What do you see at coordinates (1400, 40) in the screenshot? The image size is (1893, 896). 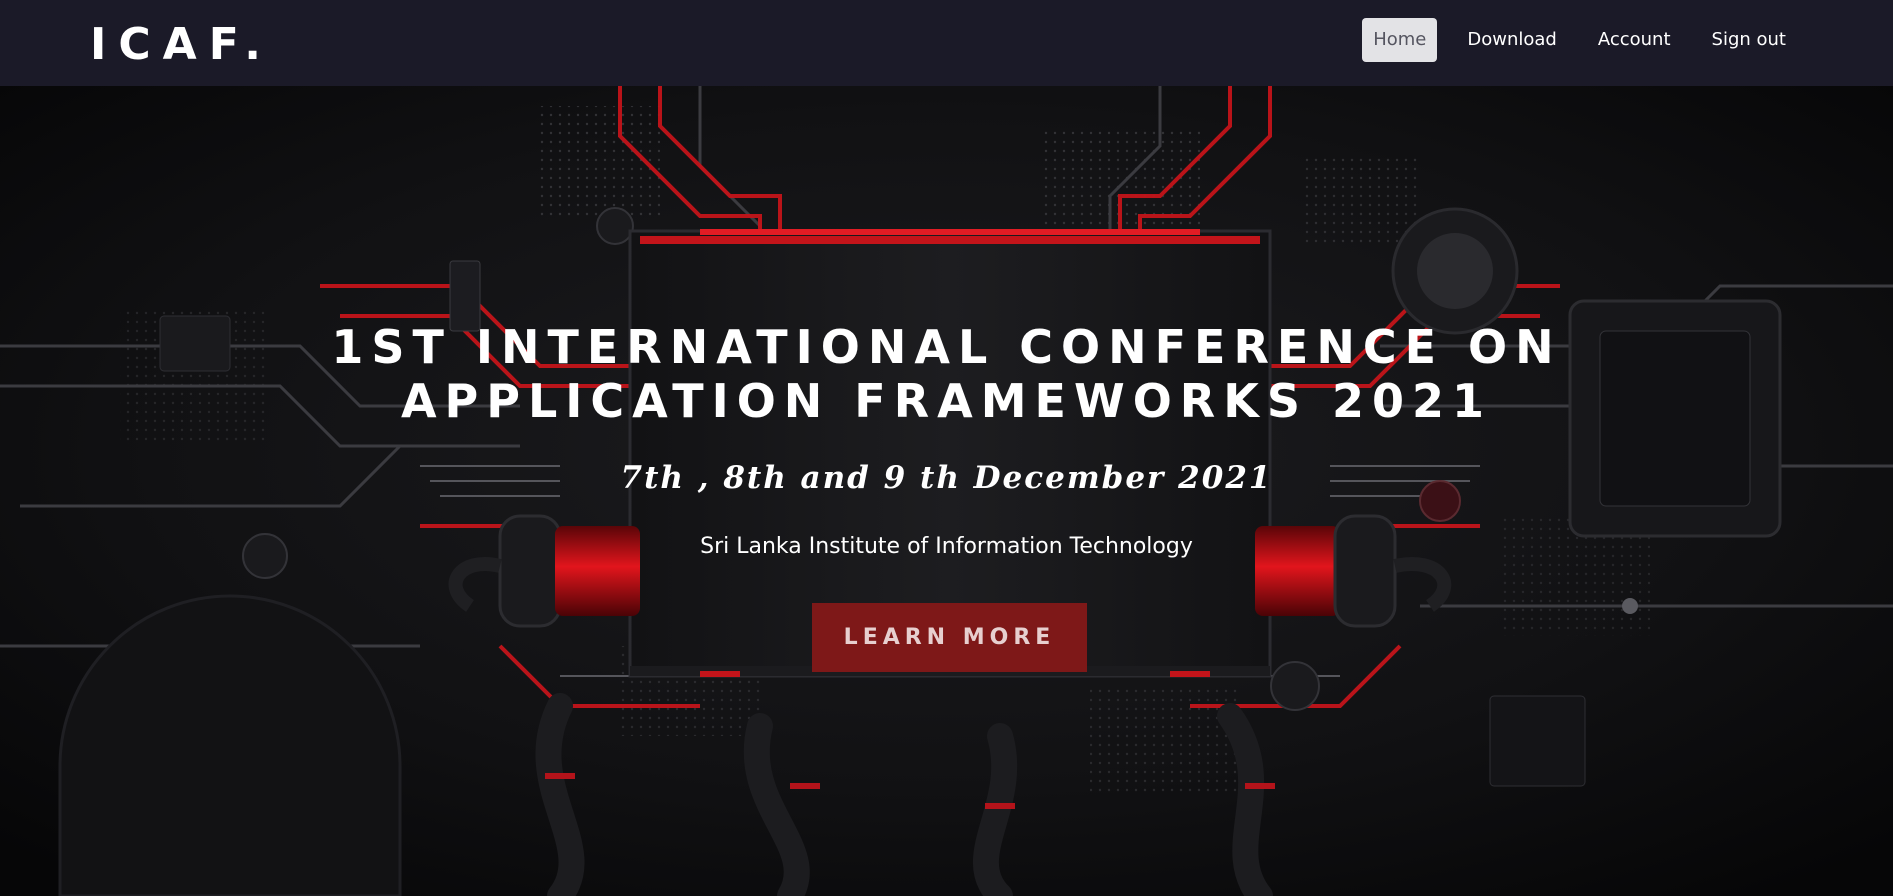 I see `nav-home-link: Home` at bounding box center [1400, 40].